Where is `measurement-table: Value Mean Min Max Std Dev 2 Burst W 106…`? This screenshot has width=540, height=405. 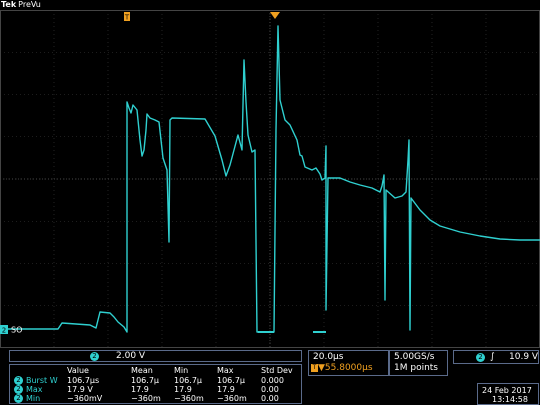 measurement-table: Value Mean Min Max Std Dev 2 Burst W 106… is located at coordinates (155, 384).